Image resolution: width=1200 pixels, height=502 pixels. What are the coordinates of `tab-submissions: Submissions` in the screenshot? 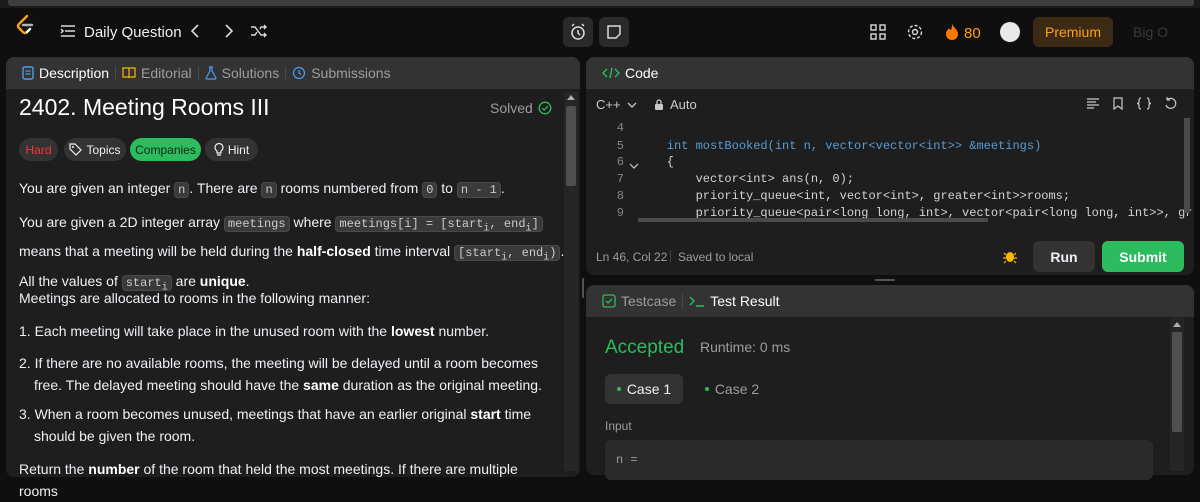 It's located at (341, 73).